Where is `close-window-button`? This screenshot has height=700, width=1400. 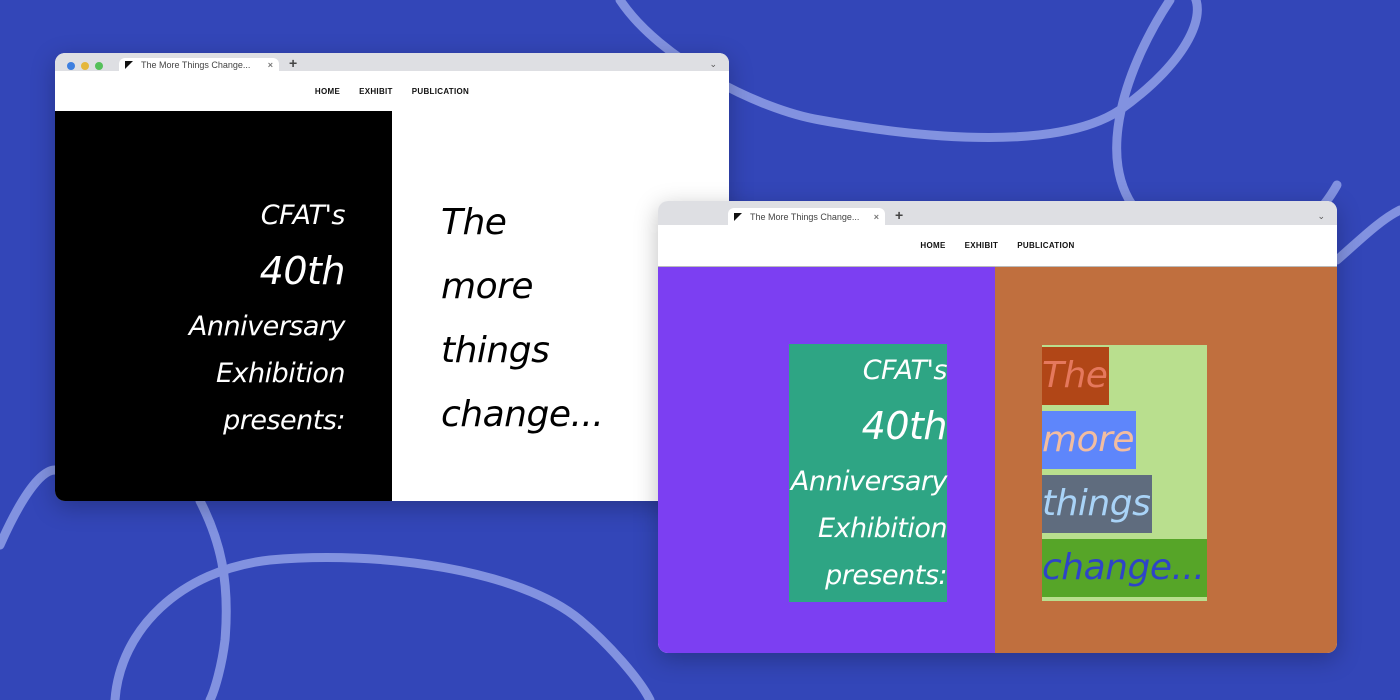 close-window-button is located at coordinates (71, 66).